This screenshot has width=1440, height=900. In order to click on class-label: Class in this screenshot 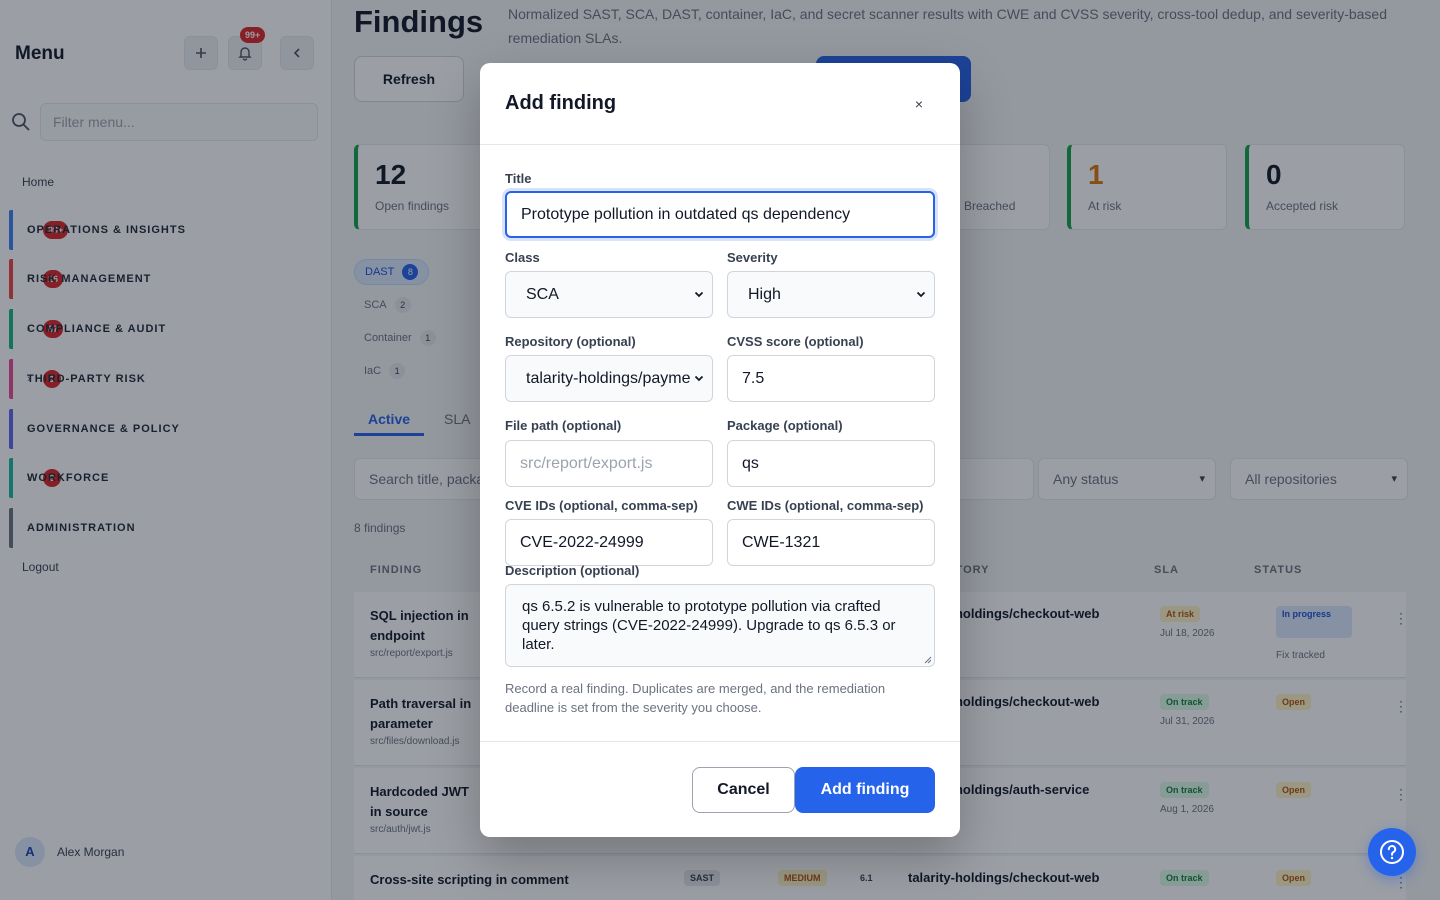, I will do `click(522, 257)`.